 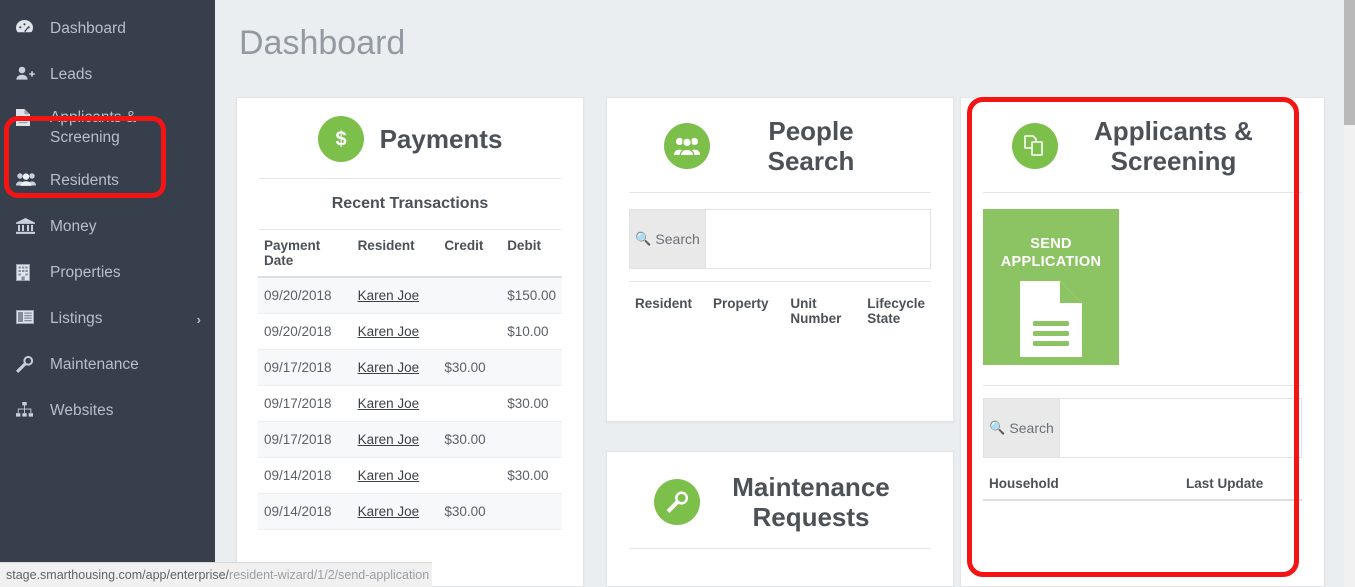 I want to click on wrench-circle-icon, so click(x=677, y=502).